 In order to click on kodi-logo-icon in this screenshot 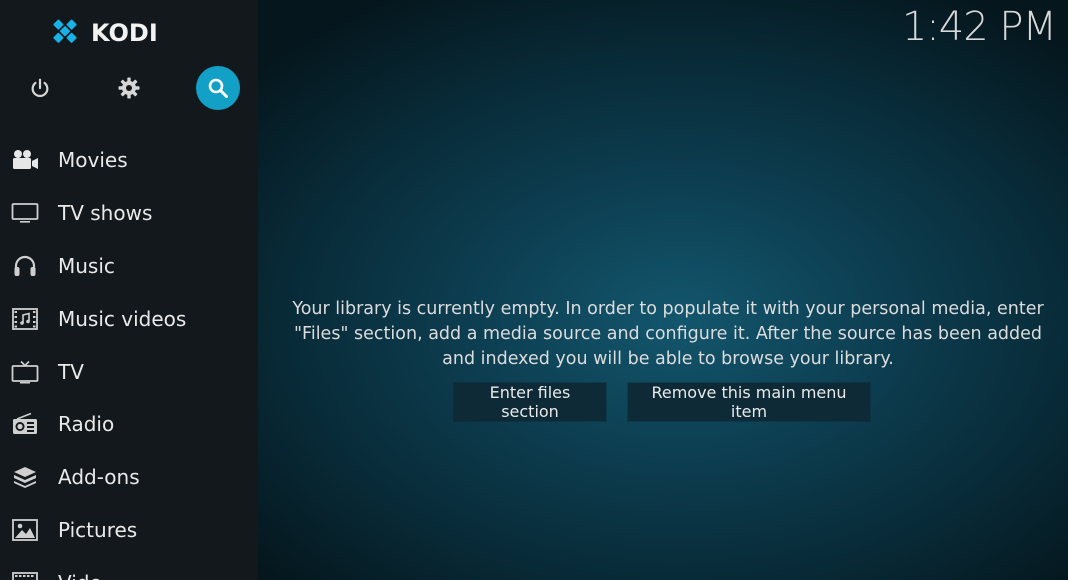, I will do `click(65, 31)`.